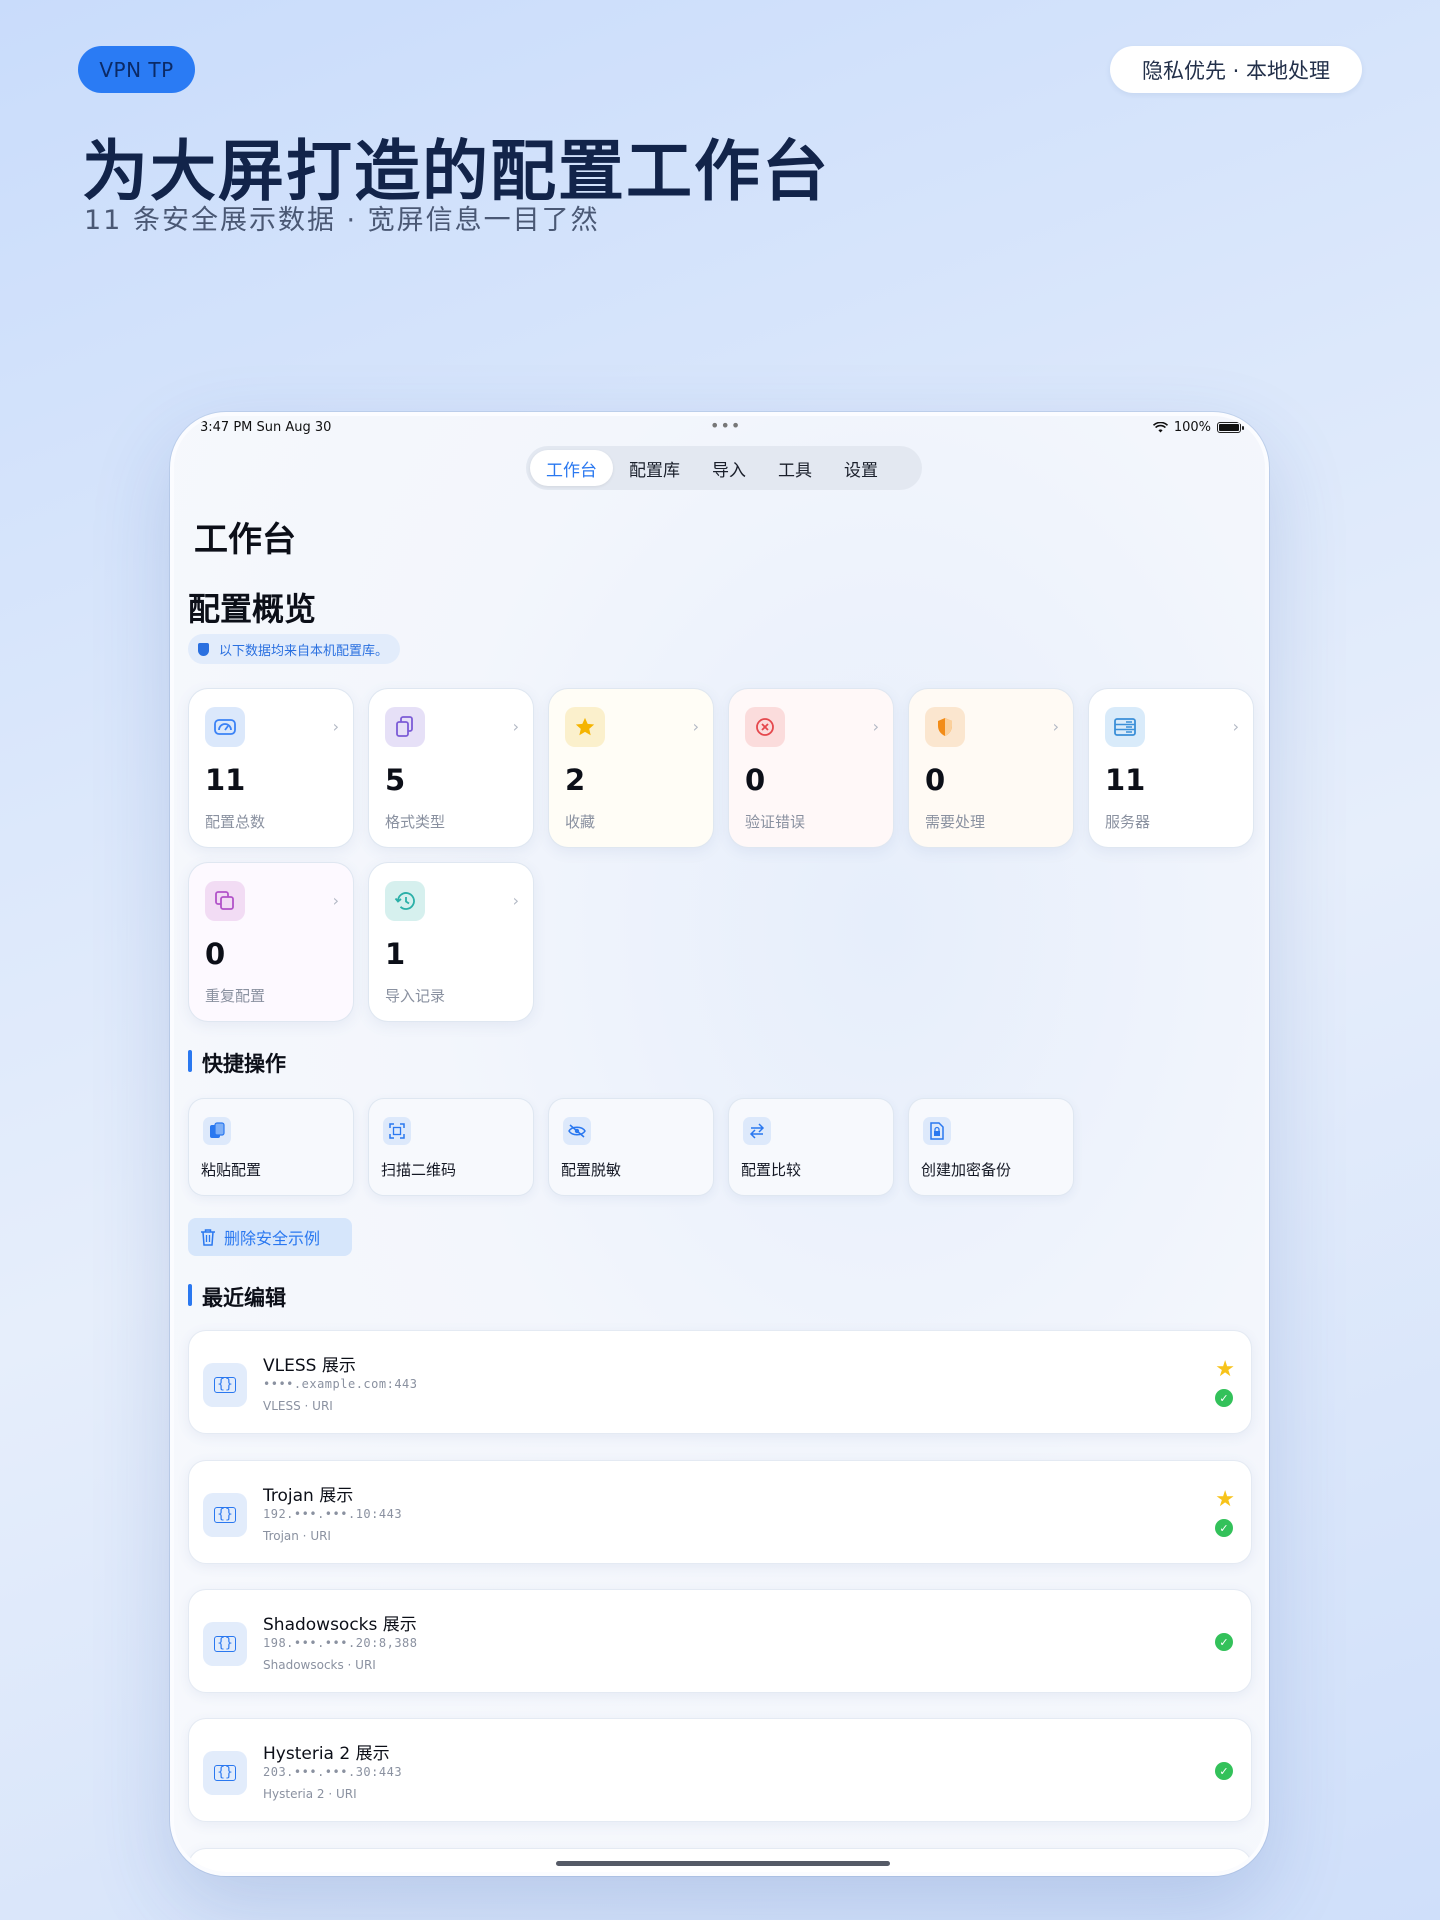 This screenshot has width=1440, height=1920. Describe the element at coordinates (235, 996) in the screenshot. I see `stat-label: 重复配置` at that location.